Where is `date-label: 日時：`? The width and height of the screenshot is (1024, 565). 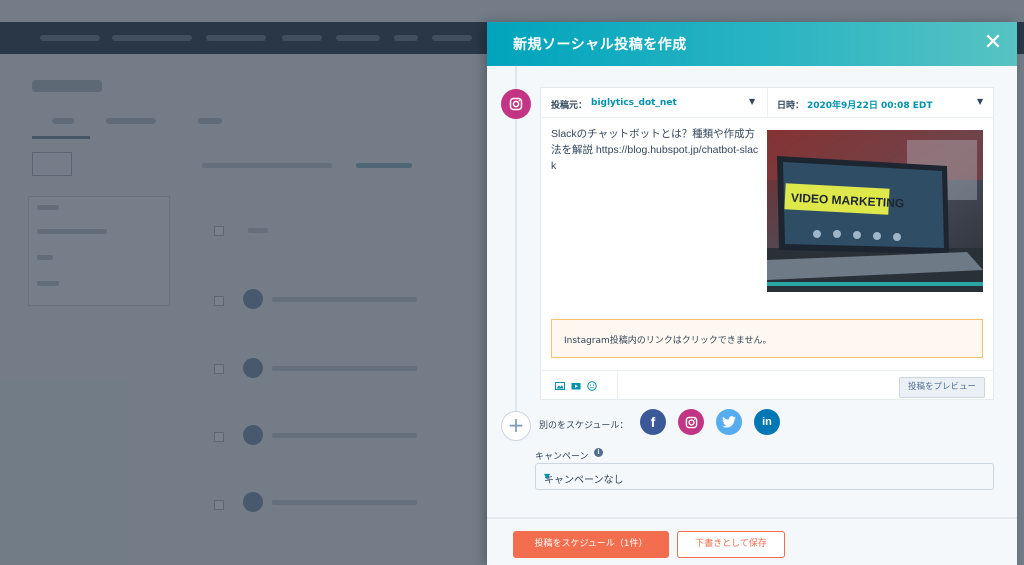 date-label: 日時： is located at coordinates (791, 106).